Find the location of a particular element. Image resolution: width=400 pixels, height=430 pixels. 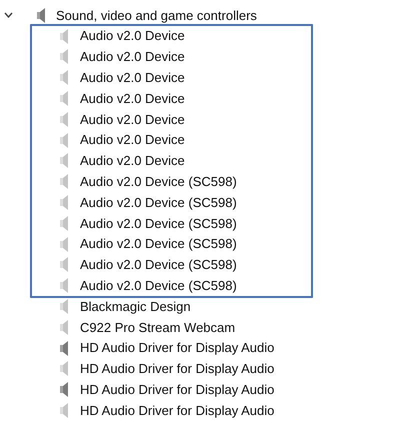

tree-item: Sound, video and game controllers is located at coordinates (156, 16).